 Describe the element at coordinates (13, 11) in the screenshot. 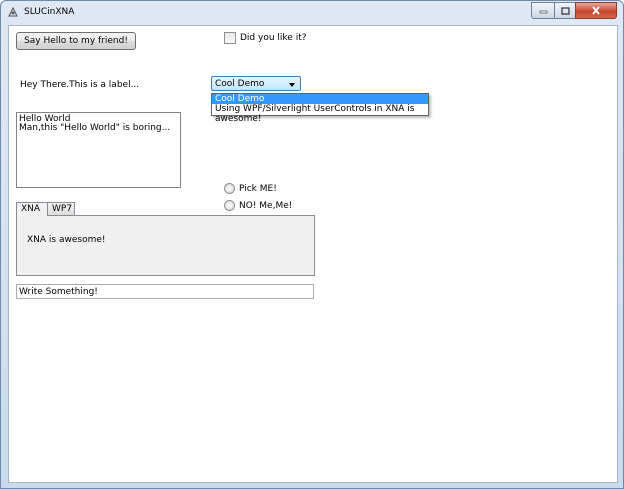

I see `app-icon` at that location.